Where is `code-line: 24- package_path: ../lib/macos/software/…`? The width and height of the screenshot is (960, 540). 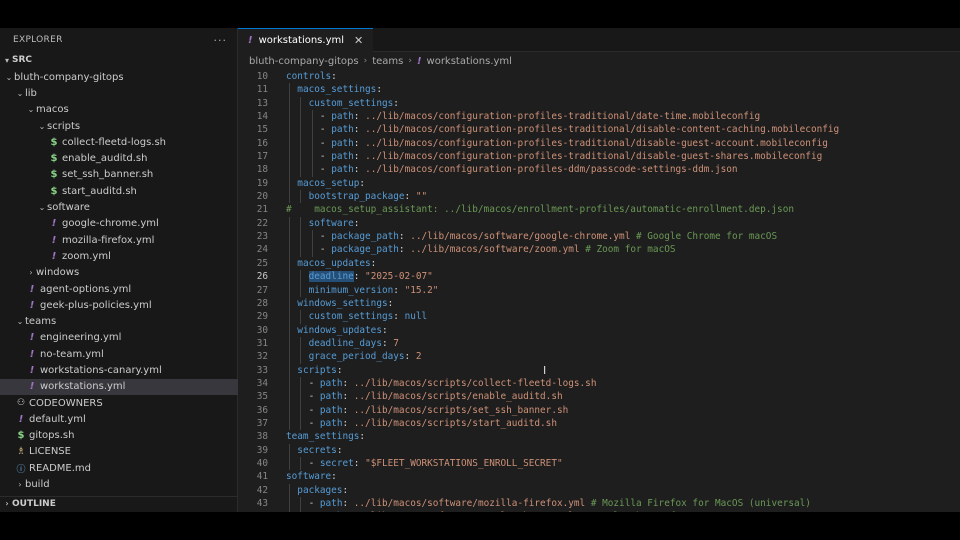
code-line: 24- package_path: ../lib/macos/software/… is located at coordinates (599, 250).